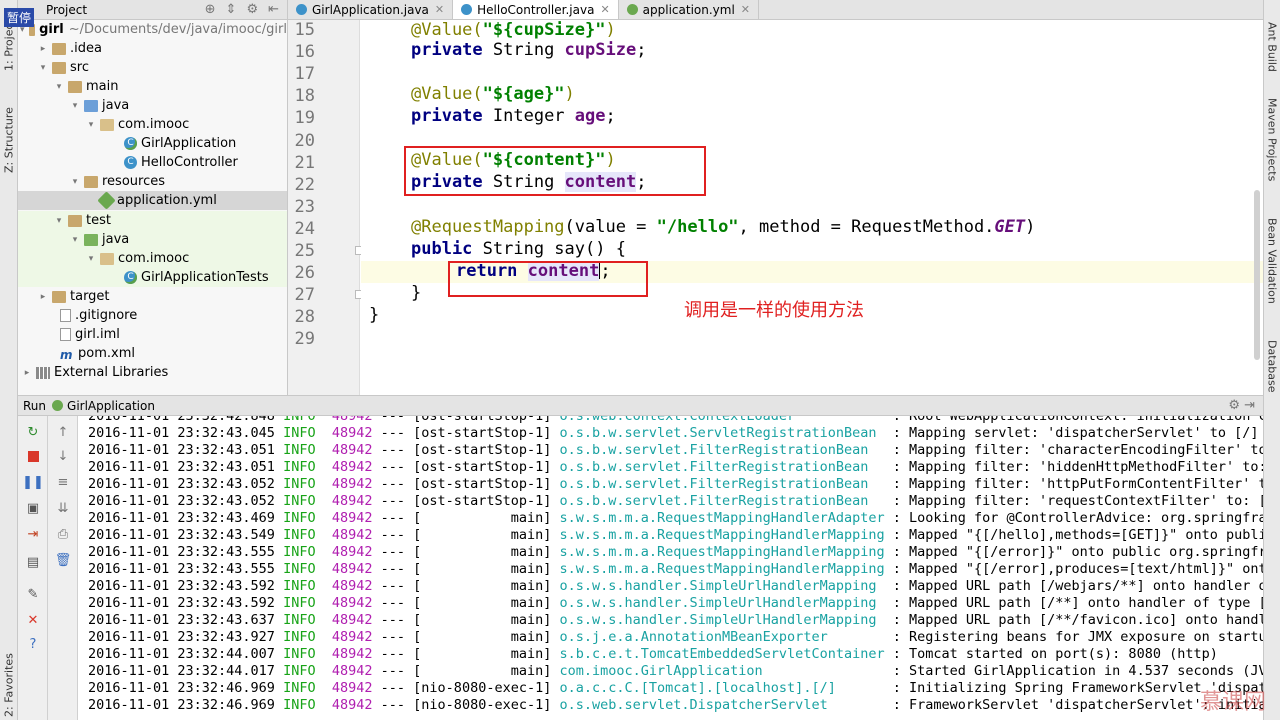 The width and height of the screenshot is (1280, 720). I want to click on run-toolbar-primary: ↻ ❚❚ ▣ ⇥ ▤ ✎ ✕ ?, so click(33, 568).